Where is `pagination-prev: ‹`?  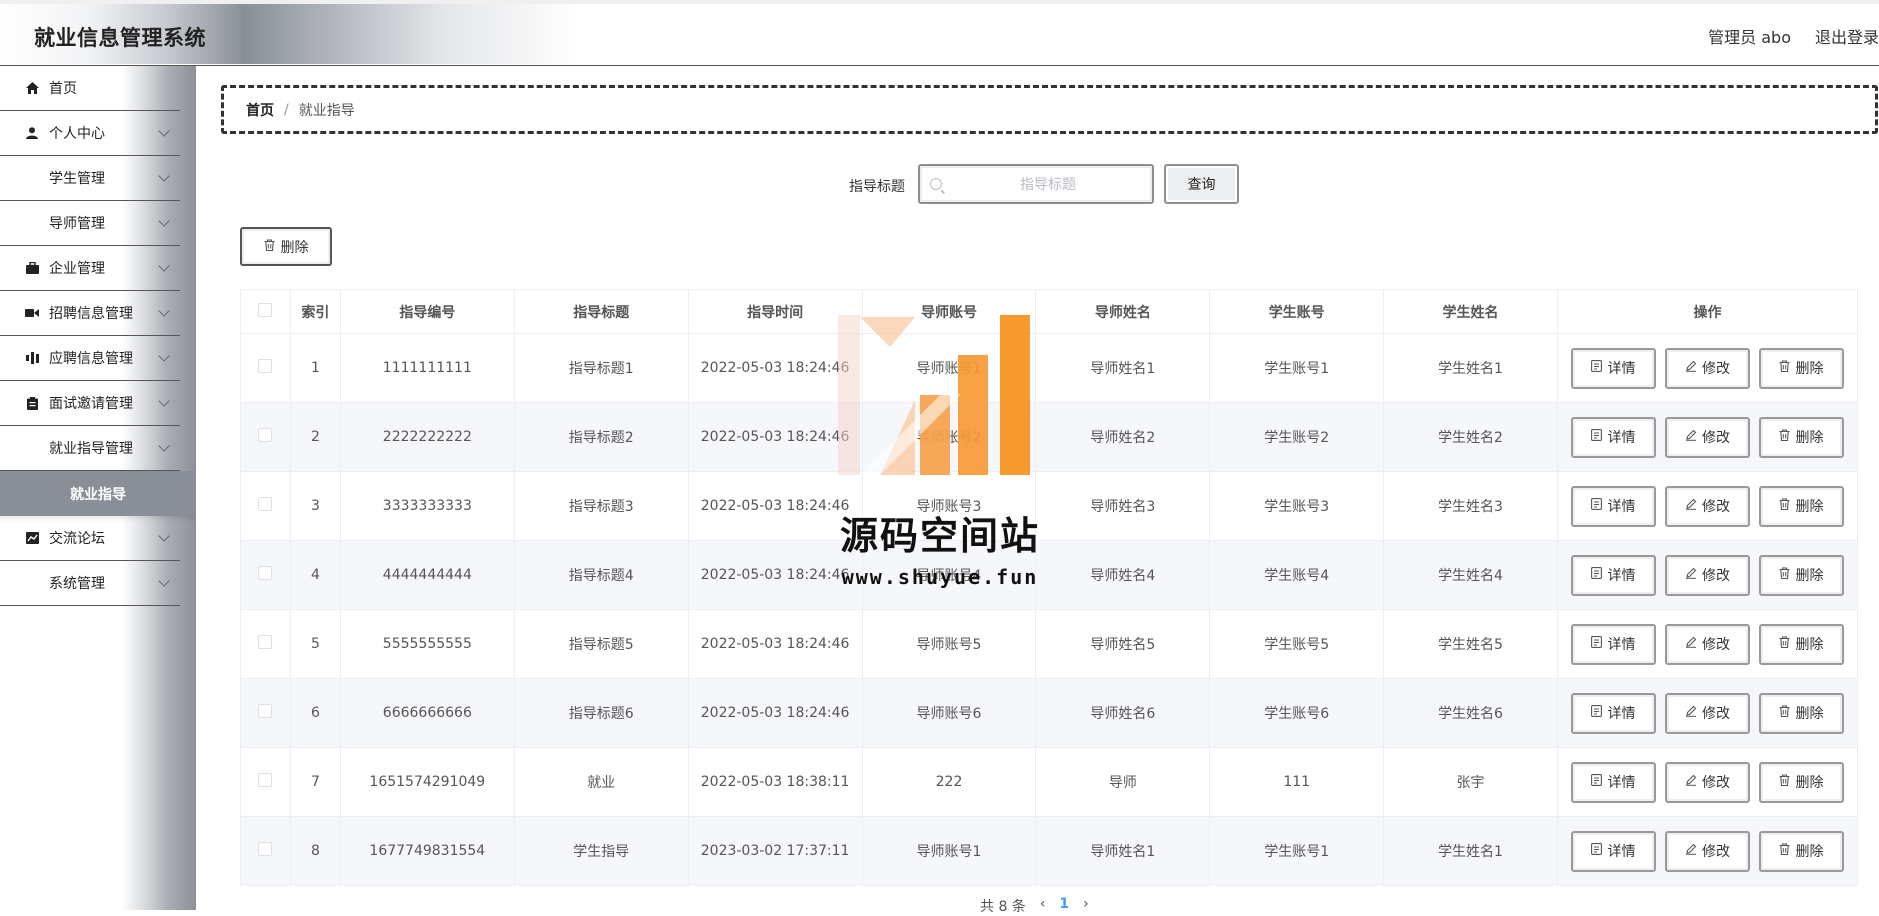 pagination-prev: ‹ is located at coordinates (1043, 906).